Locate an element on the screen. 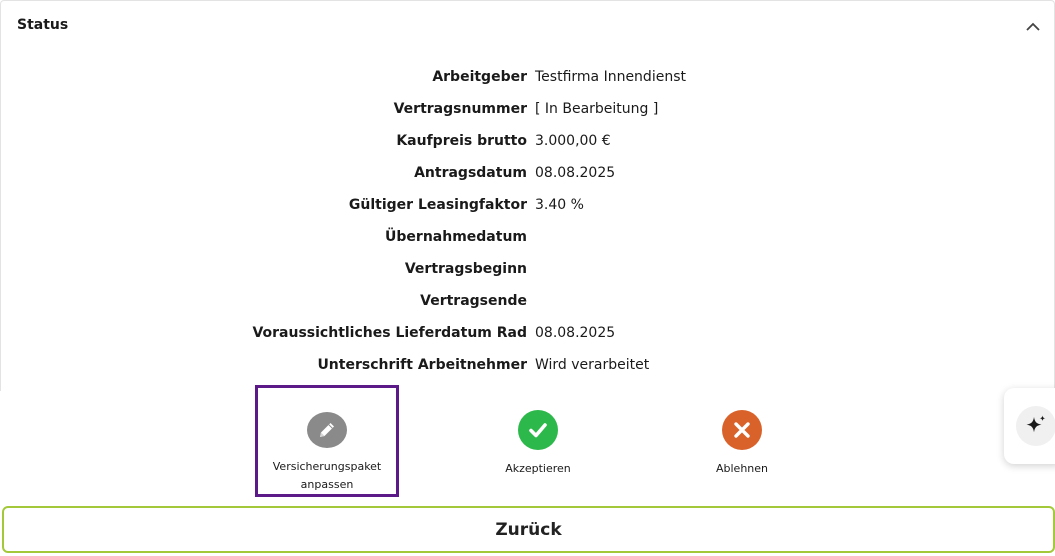  detail-label: Antragsdatum is located at coordinates (470, 173).